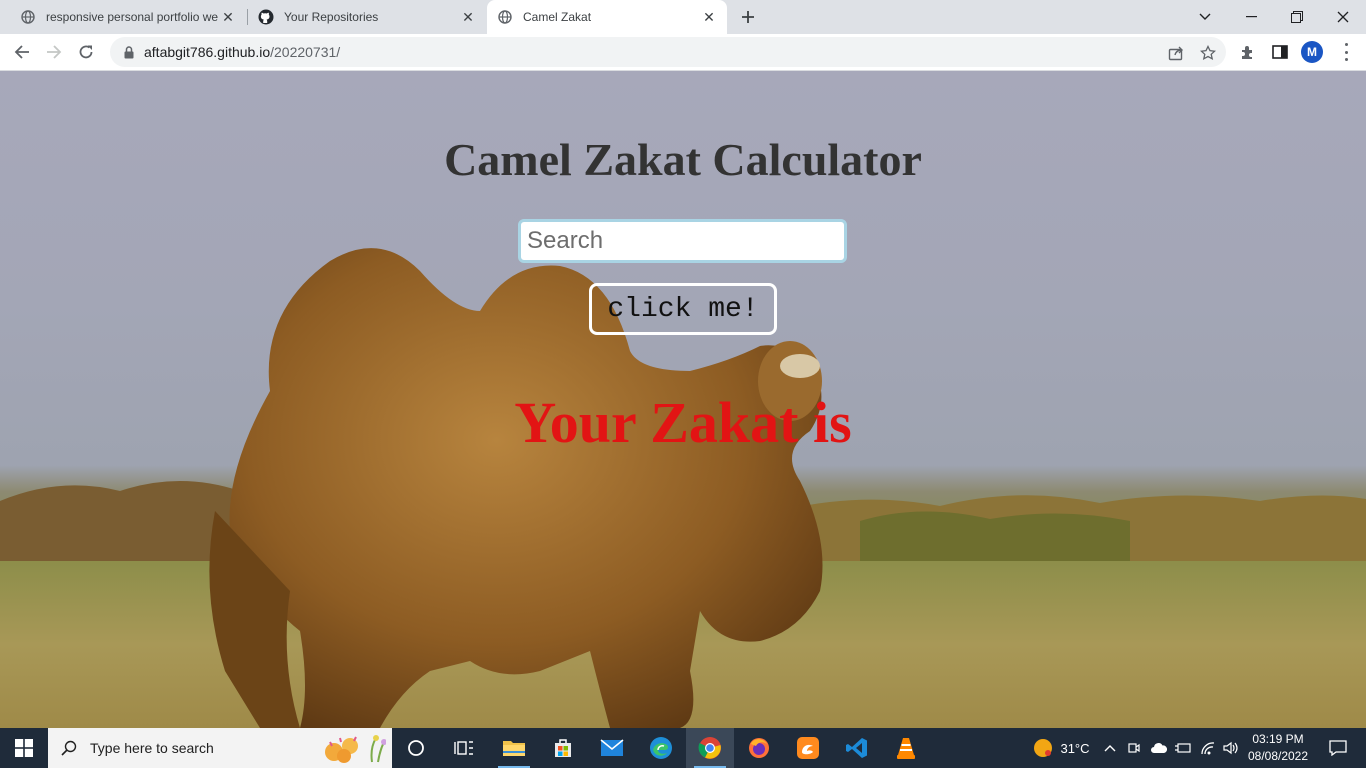 Image resolution: width=1366 pixels, height=768 pixels. I want to click on tab-title: responsive personal portfolio we, so click(132, 17).